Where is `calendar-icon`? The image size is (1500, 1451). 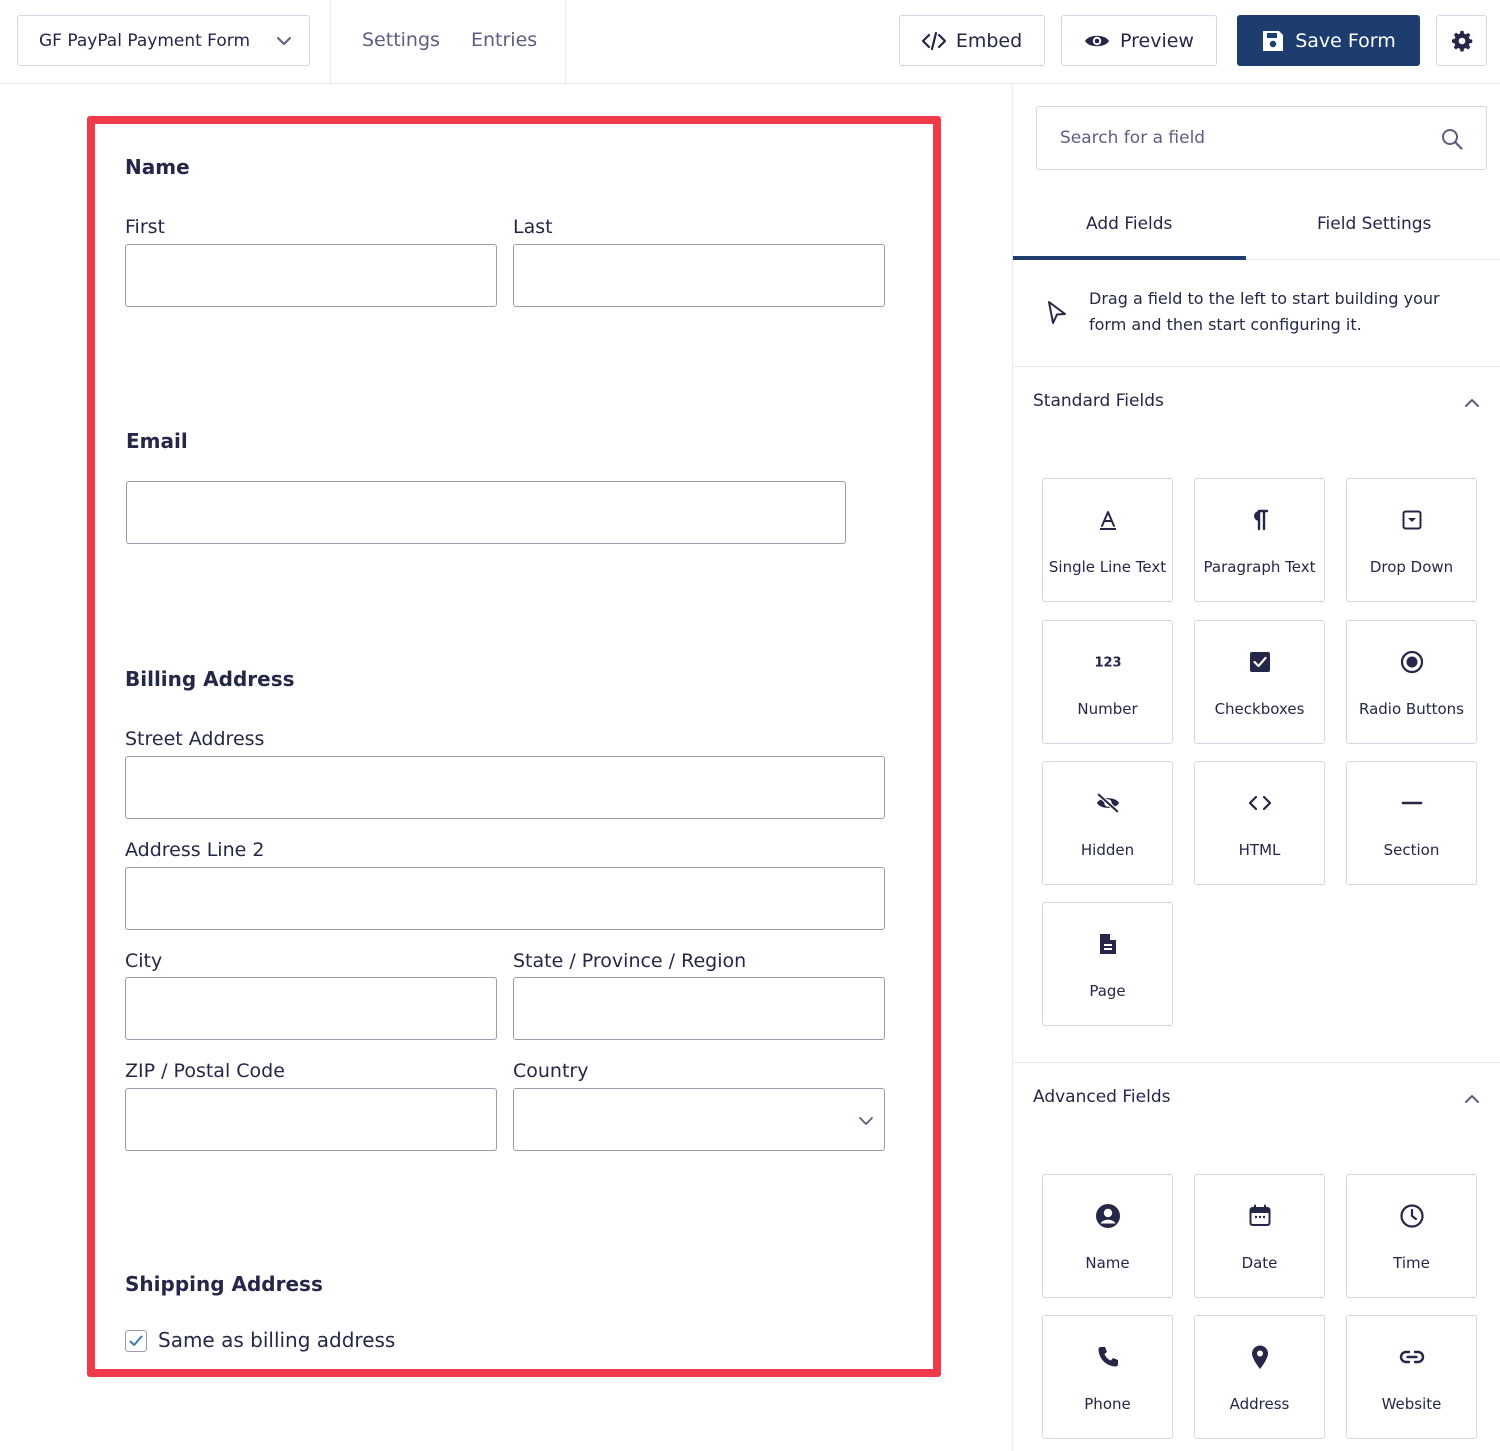 calendar-icon is located at coordinates (1260, 1216).